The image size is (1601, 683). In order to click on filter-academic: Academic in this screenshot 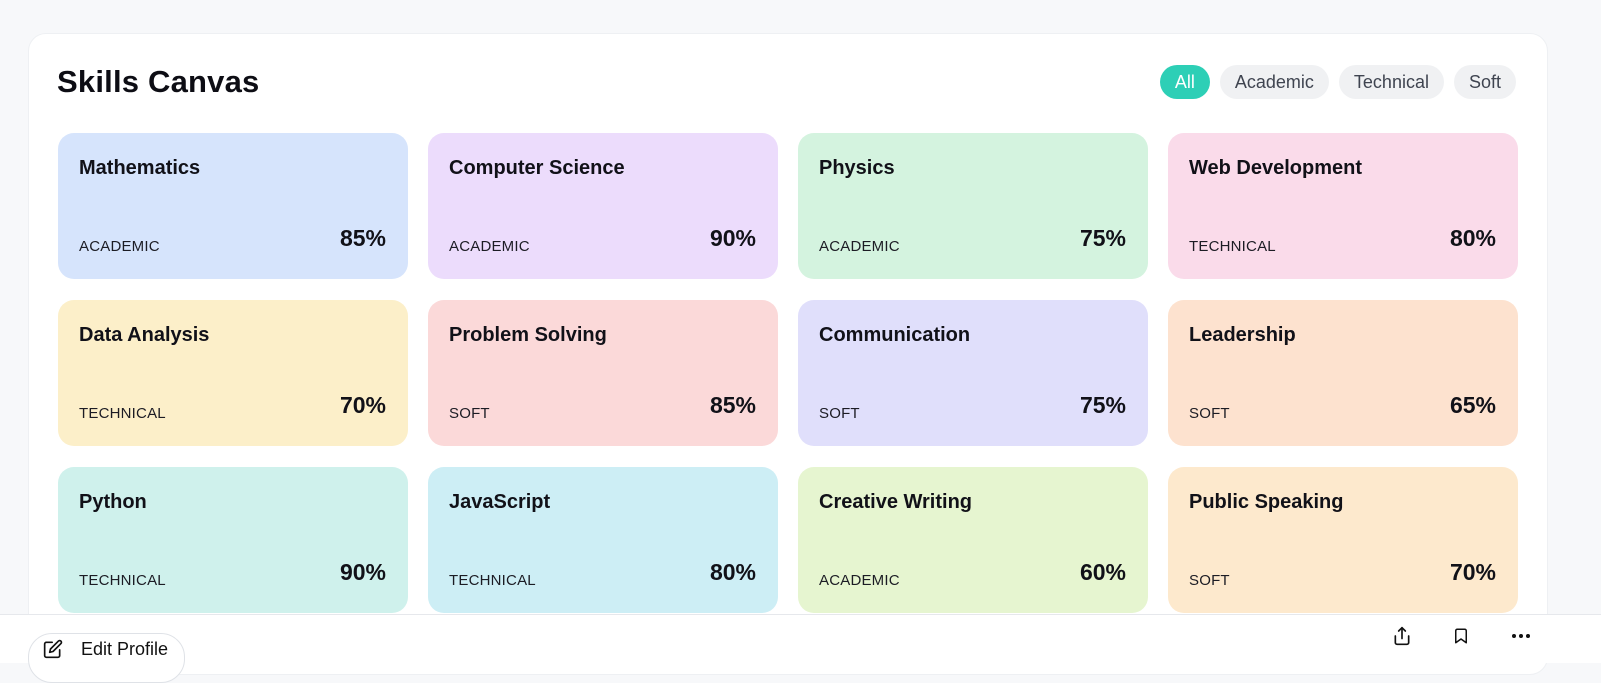, I will do `click(1274, 82)`.